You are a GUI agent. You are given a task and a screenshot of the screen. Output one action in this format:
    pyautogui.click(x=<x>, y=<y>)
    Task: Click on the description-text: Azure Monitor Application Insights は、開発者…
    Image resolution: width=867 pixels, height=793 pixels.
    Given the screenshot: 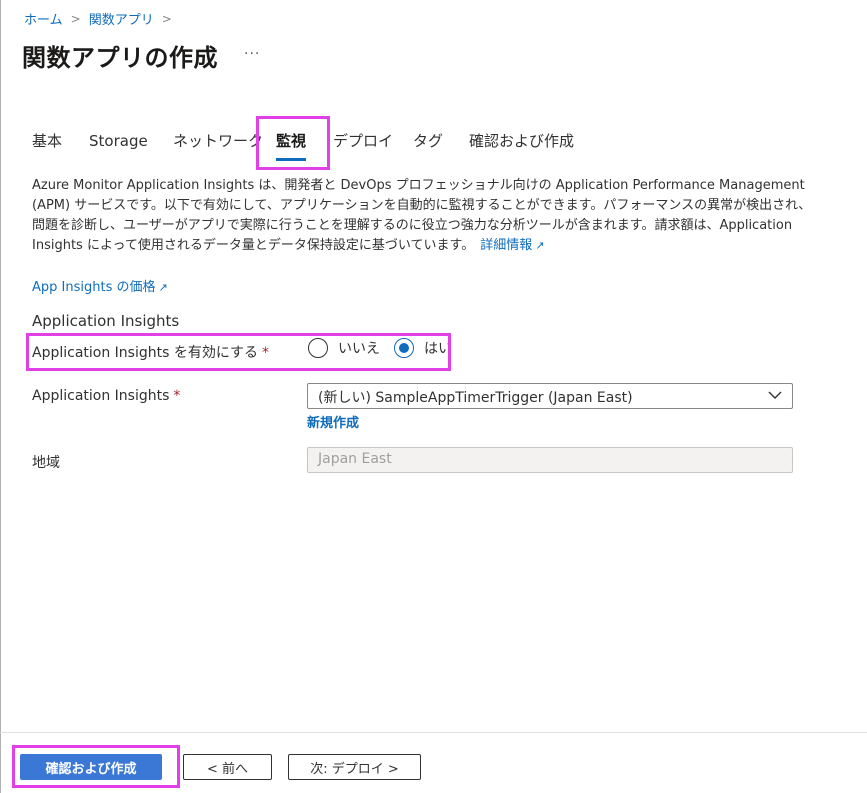 What is the action you would take?
    pyautogui.click(x=422, y=215)
    